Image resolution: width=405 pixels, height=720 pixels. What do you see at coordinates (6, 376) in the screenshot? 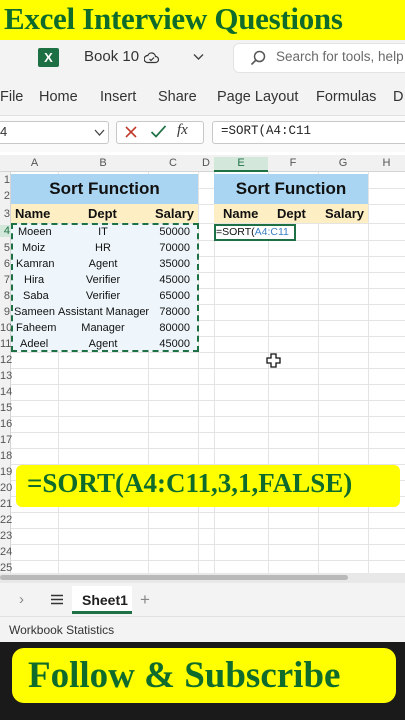
I see `row-header: 13` at bounding box center [6, 376].